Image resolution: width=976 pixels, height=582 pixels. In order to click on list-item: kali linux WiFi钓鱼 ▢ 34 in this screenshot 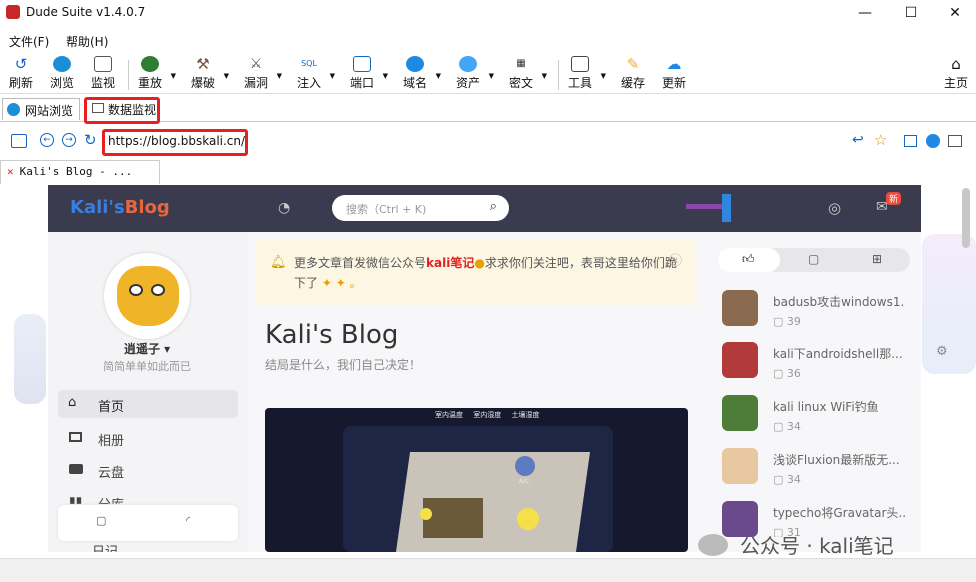, I will do `click(817, 419)`.